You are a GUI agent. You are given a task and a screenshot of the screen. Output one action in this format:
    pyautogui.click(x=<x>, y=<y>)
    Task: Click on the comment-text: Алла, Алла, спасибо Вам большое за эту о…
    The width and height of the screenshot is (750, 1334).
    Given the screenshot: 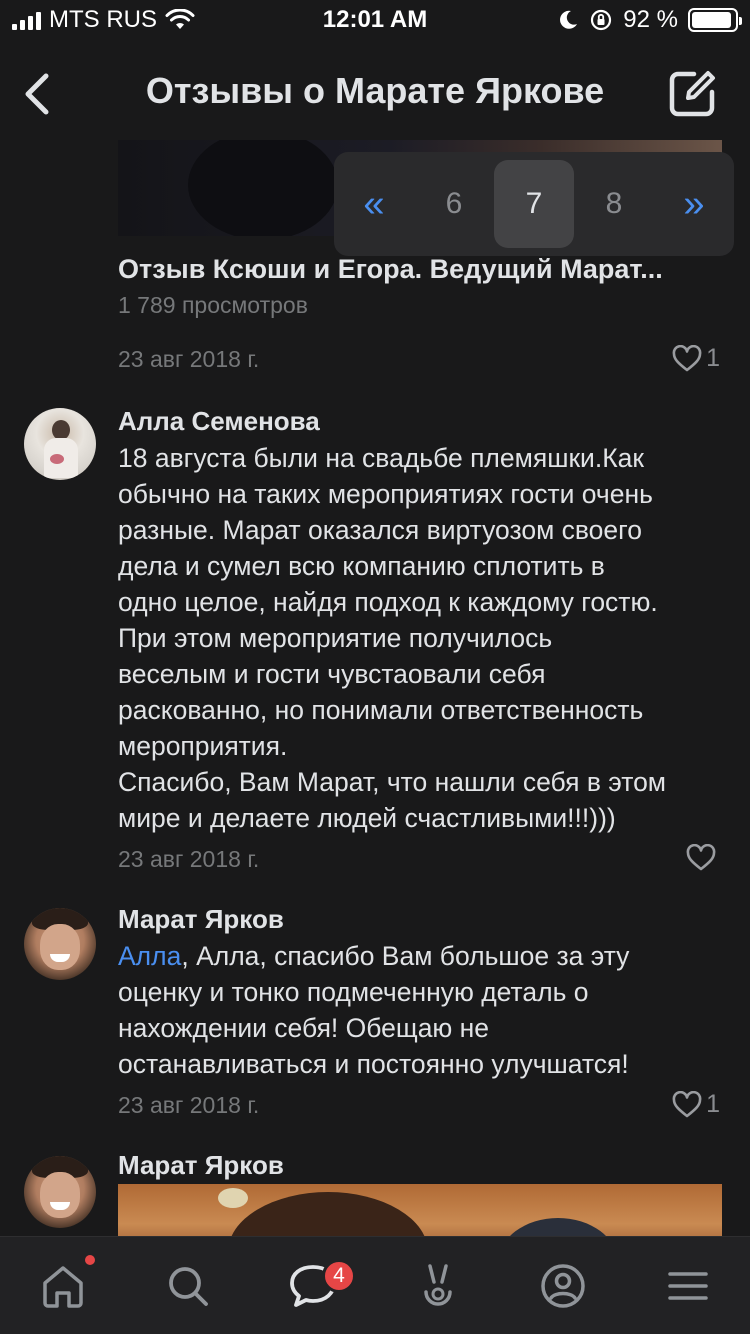 What is the action you would take?
    pyautogui.click(x=423, y=1010)
    